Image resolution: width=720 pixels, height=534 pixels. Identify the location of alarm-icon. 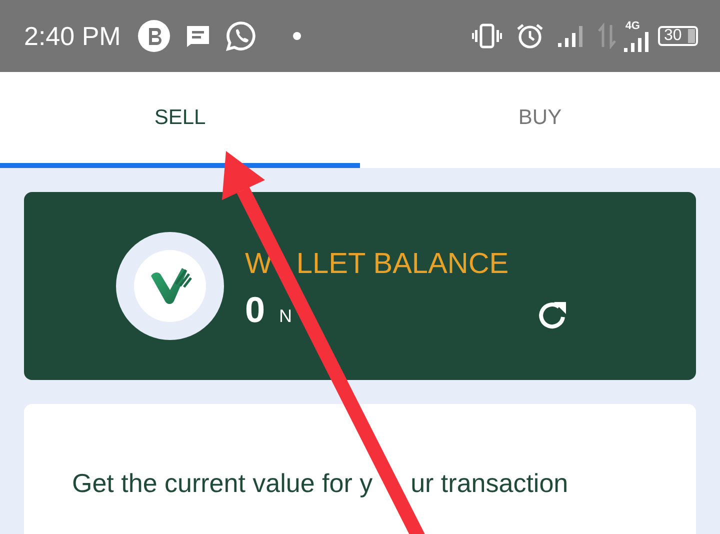
(530, 36).